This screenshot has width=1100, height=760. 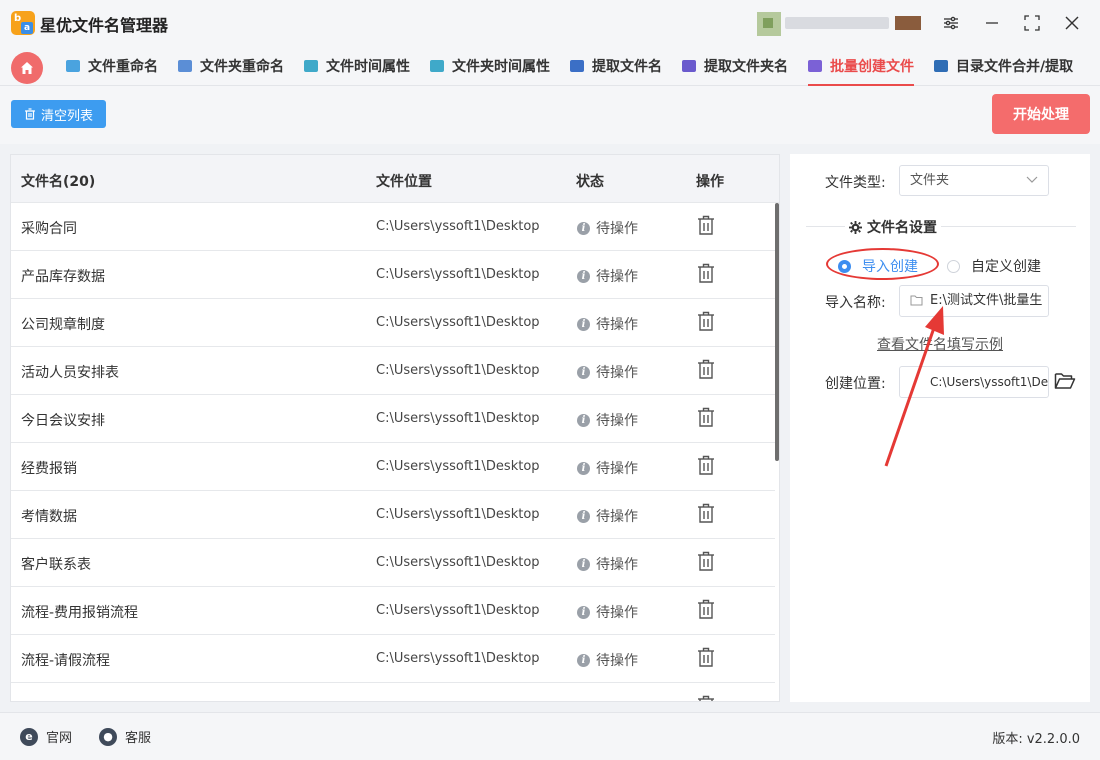 I want to click on table-row: 活动人员安排表 C:\Users\yssoft1\Desktop i 待操作, so click(x=393, y=371).